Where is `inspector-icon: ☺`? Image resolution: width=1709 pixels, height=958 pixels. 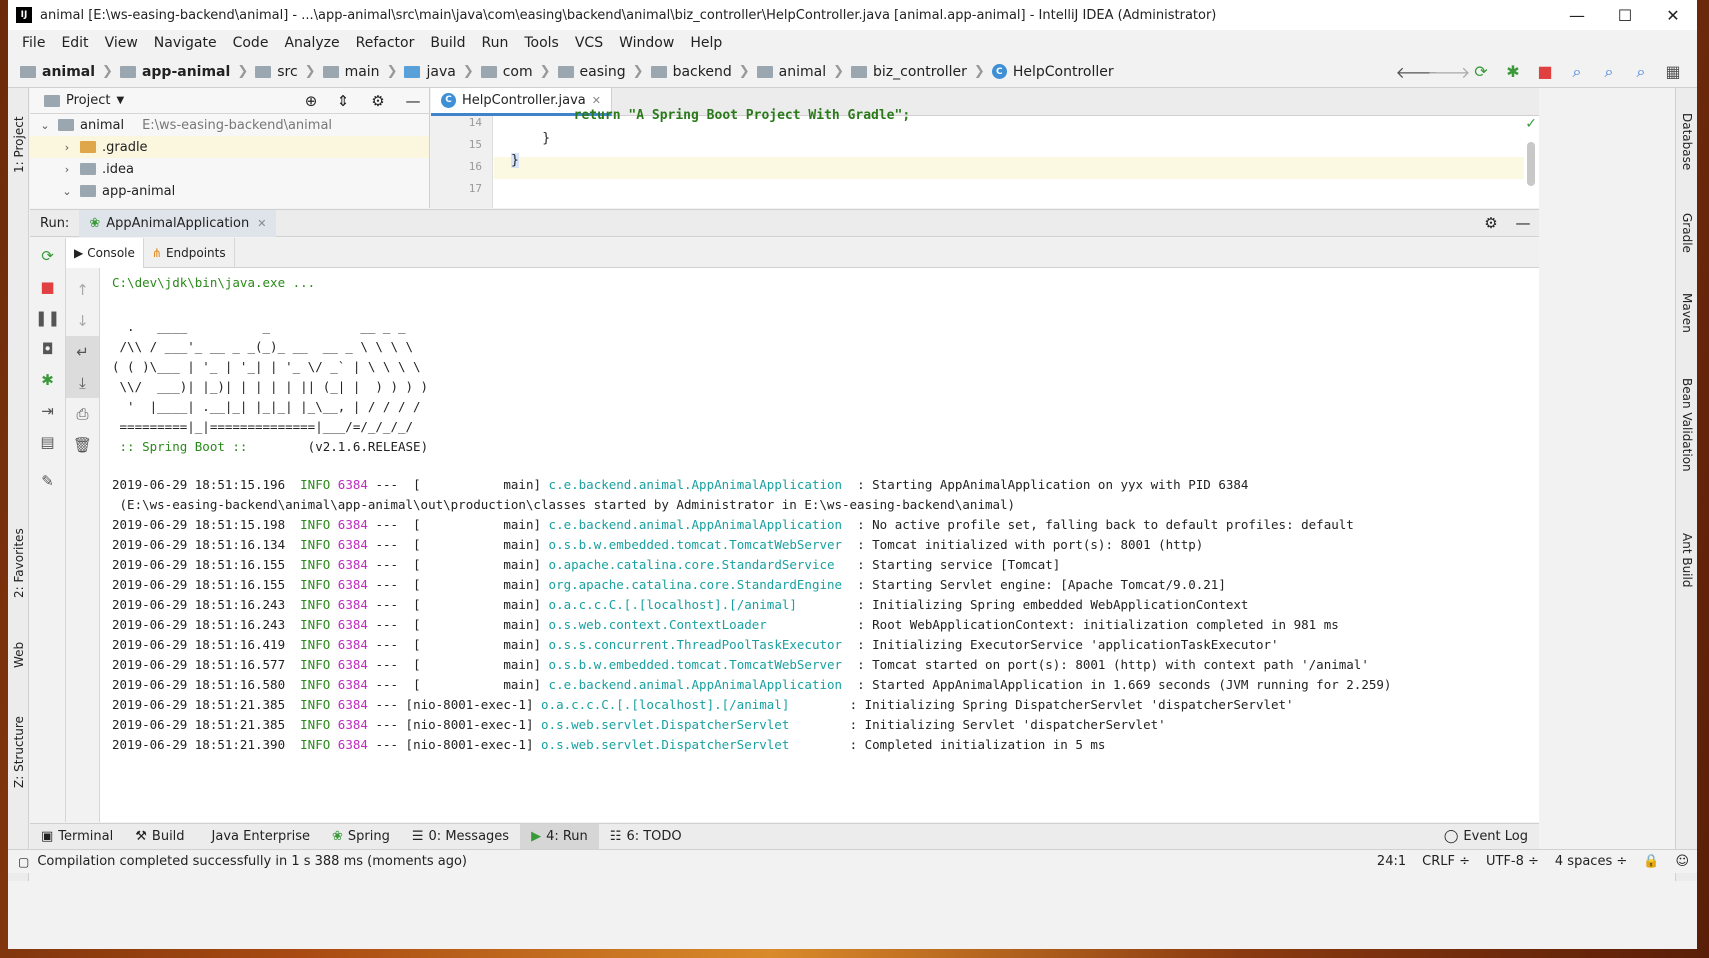
inspector-icon: ☺ is located at coordinates (1682, 861).